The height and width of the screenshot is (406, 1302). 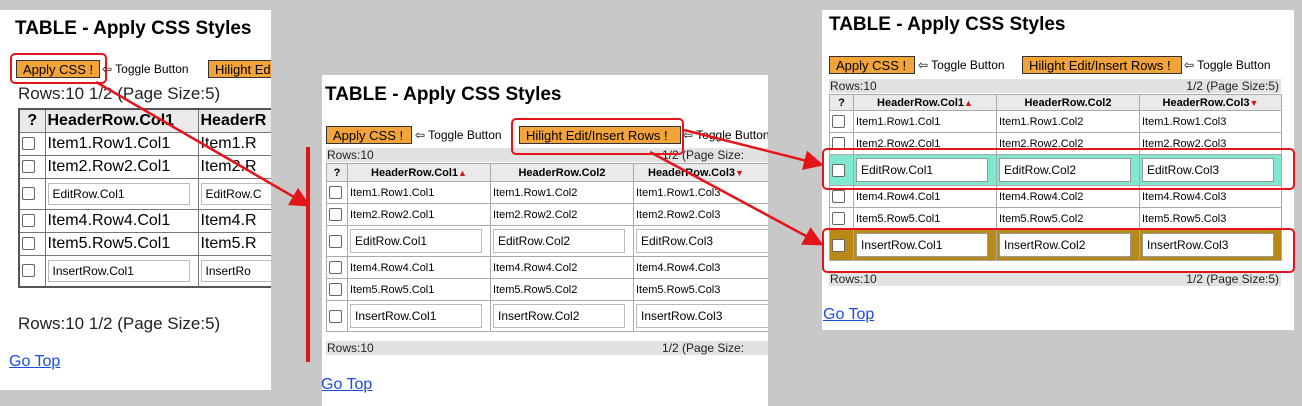 What do you see at coordinates (234, 244) in the screenshot?
I see `table-cell: Item5.R` at bounding box center [234, 244].